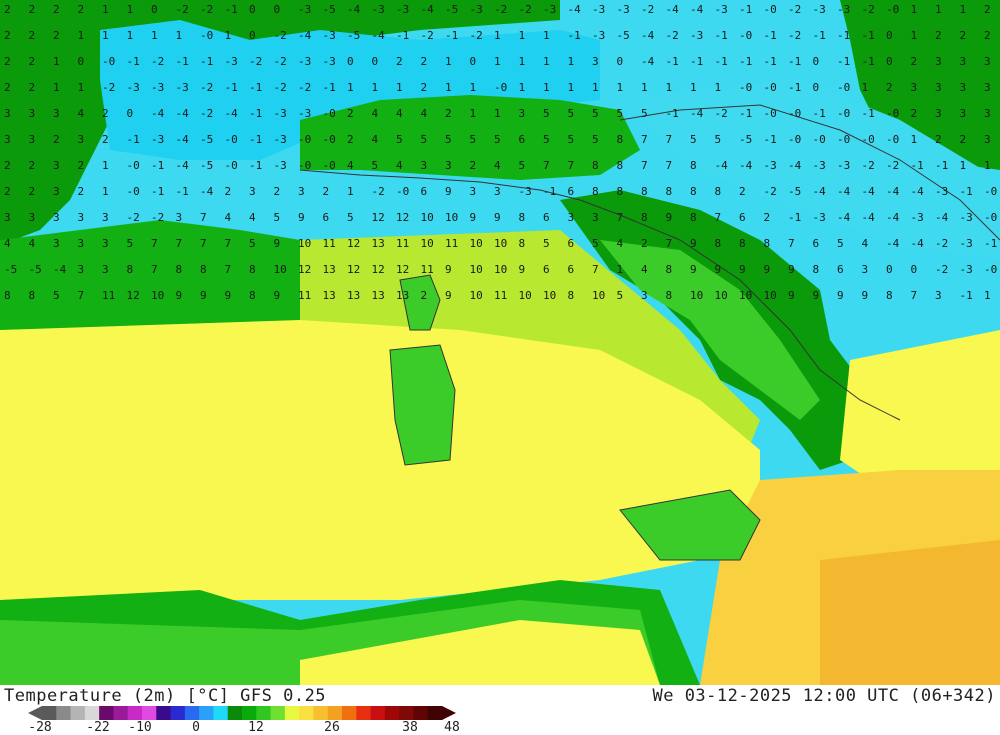 This screenshot has width=1000, height=735. What do you see at coordinates (501, 295) in the screenshot?
I see `grid-value: 11` at bounding box center [501, 295].